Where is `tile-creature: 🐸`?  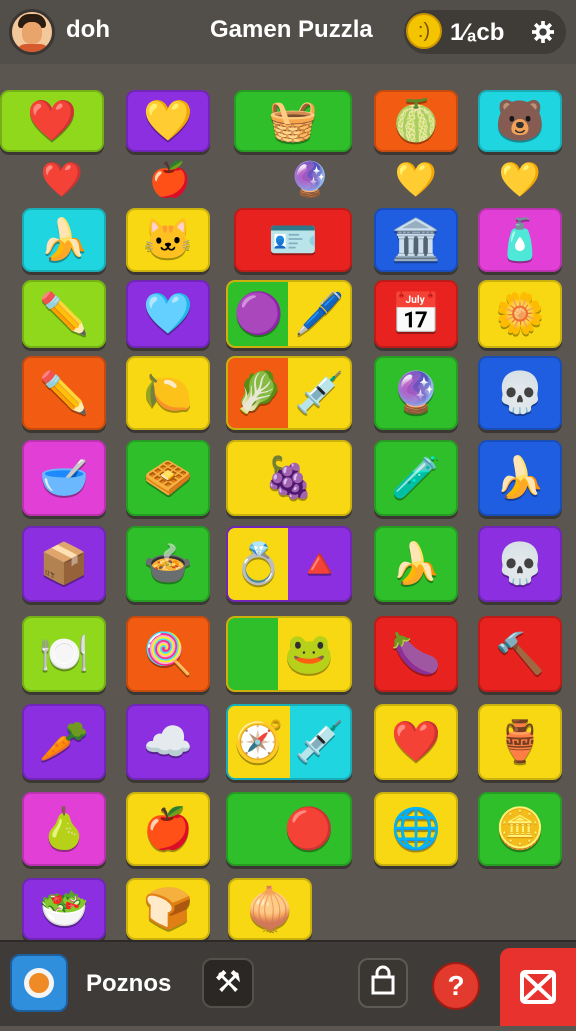 tile-creature: 🐸 is located at coordinates (289, 654).